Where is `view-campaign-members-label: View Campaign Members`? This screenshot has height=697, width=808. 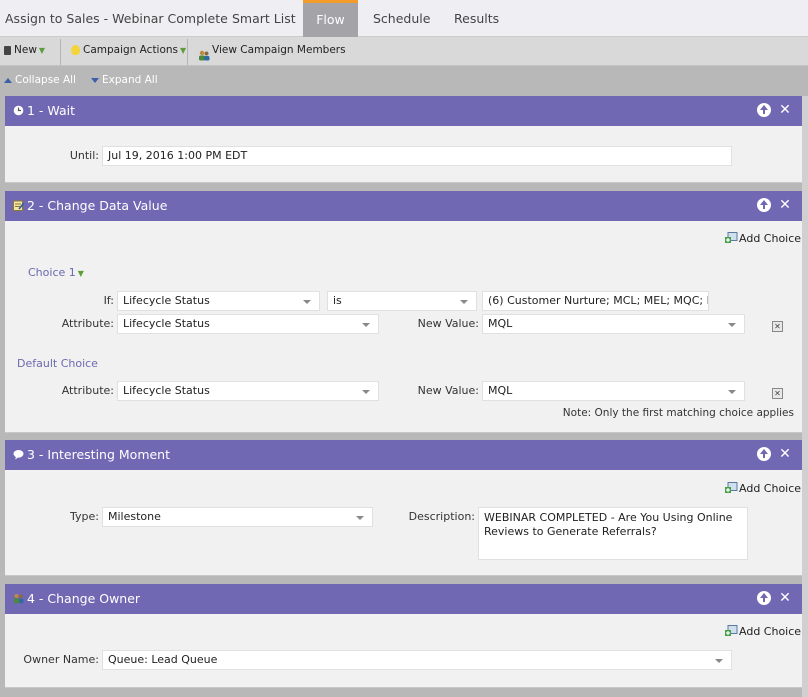 view-campaign-members-label: View Campaign Members is located at coordinates (279, 50).